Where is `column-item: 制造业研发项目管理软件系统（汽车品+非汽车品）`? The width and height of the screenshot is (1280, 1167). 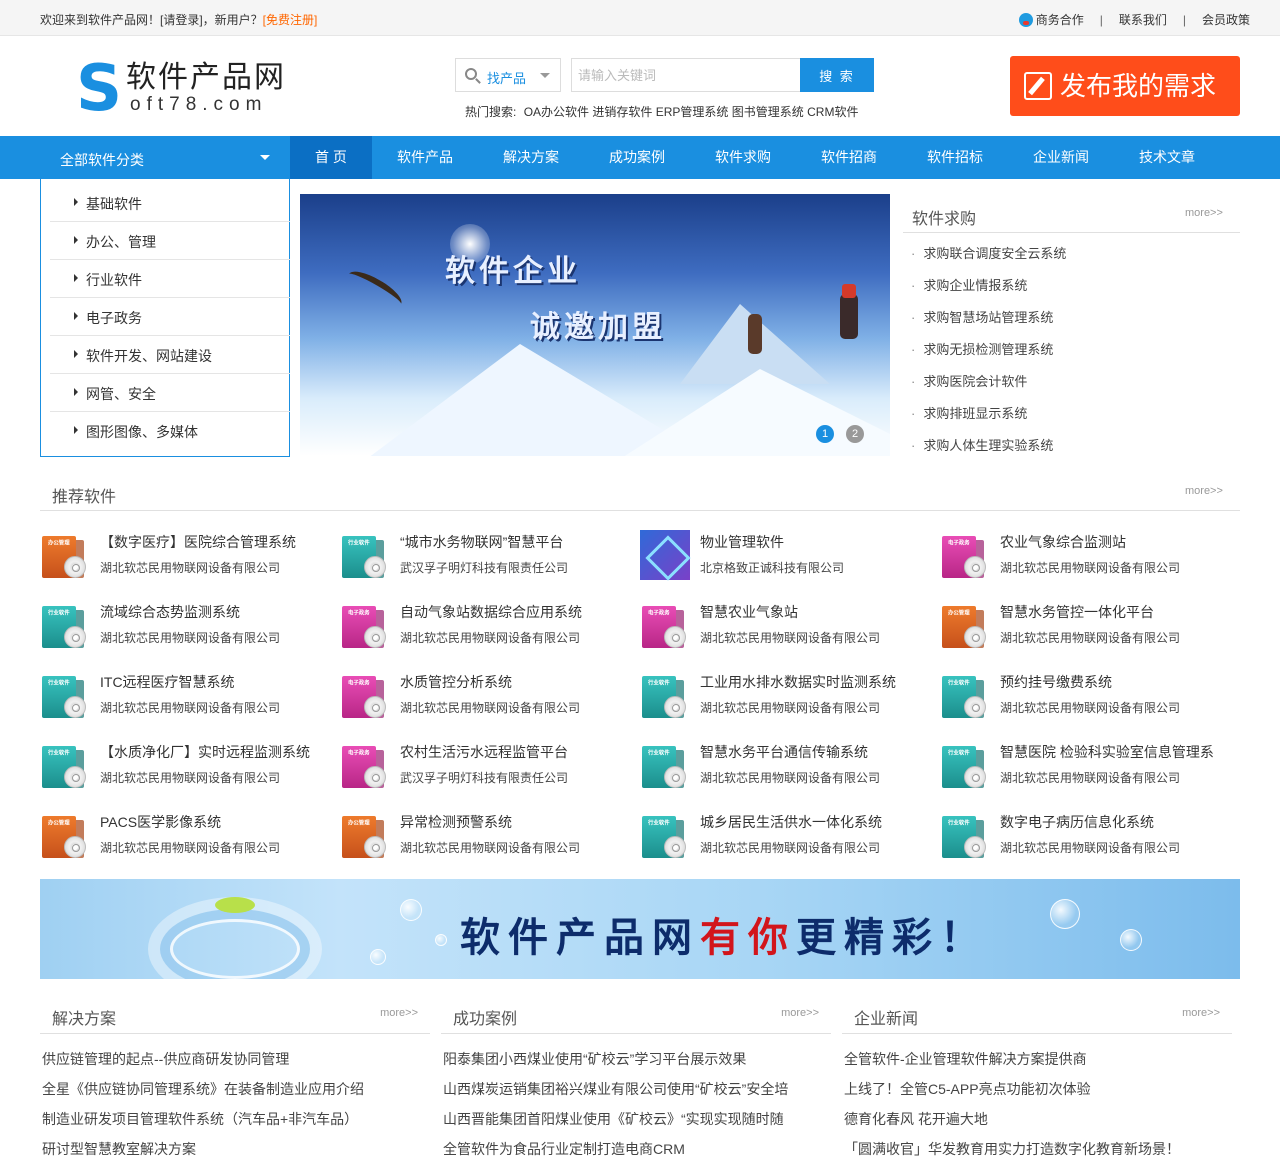 column-item: 制造业研发项目管理软件系统（汽车品+非汽车品） is located at coordinates (200, 1119).